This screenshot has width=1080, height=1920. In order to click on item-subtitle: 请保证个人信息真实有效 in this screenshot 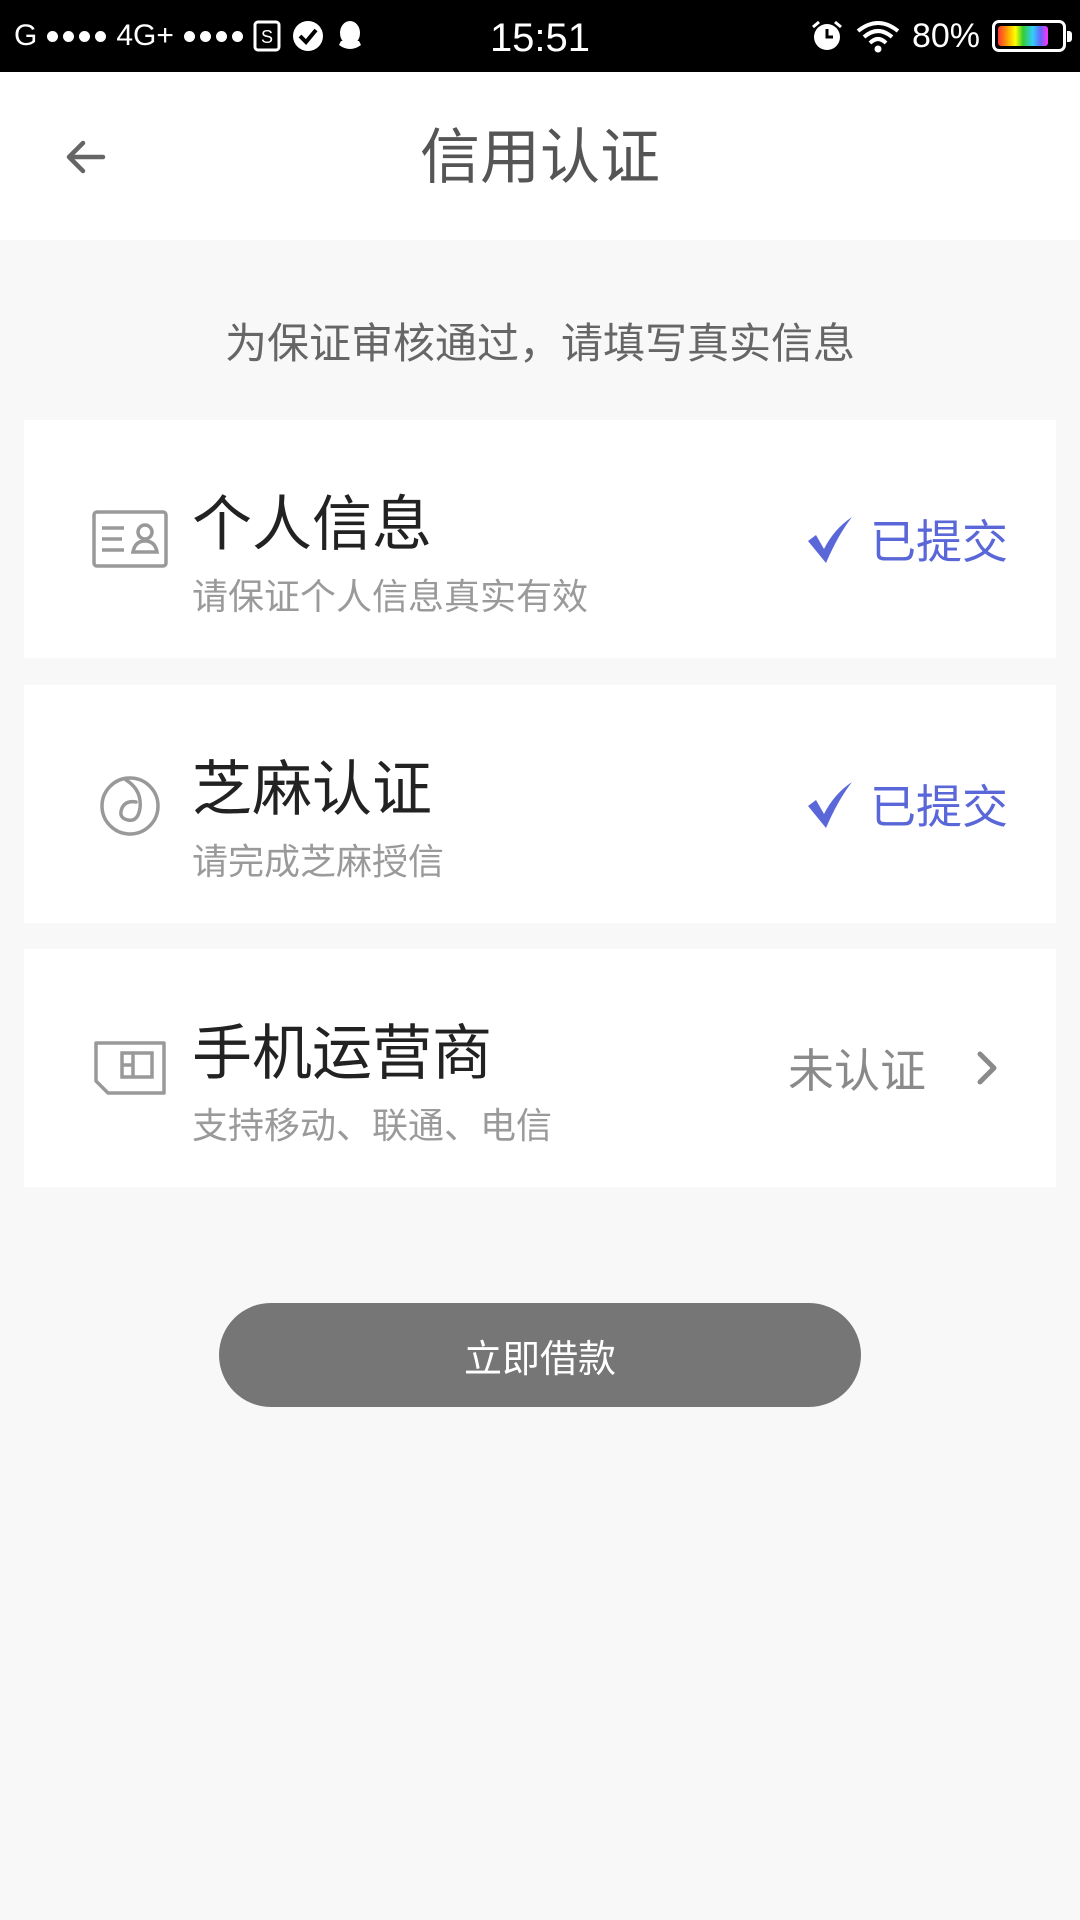, I will do `click(390, 597)`.